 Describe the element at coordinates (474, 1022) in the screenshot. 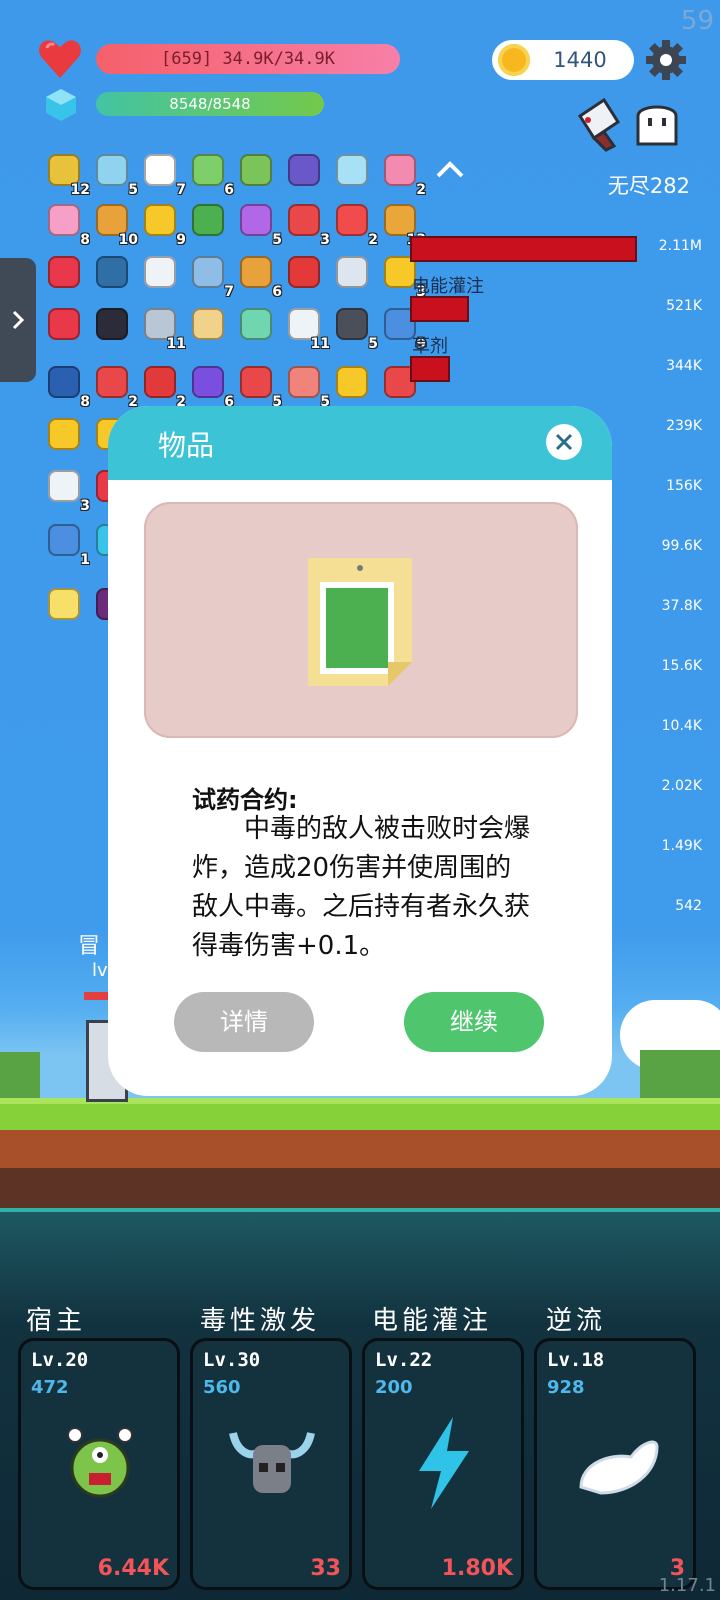

I see `continue-button: 继续` at that location.